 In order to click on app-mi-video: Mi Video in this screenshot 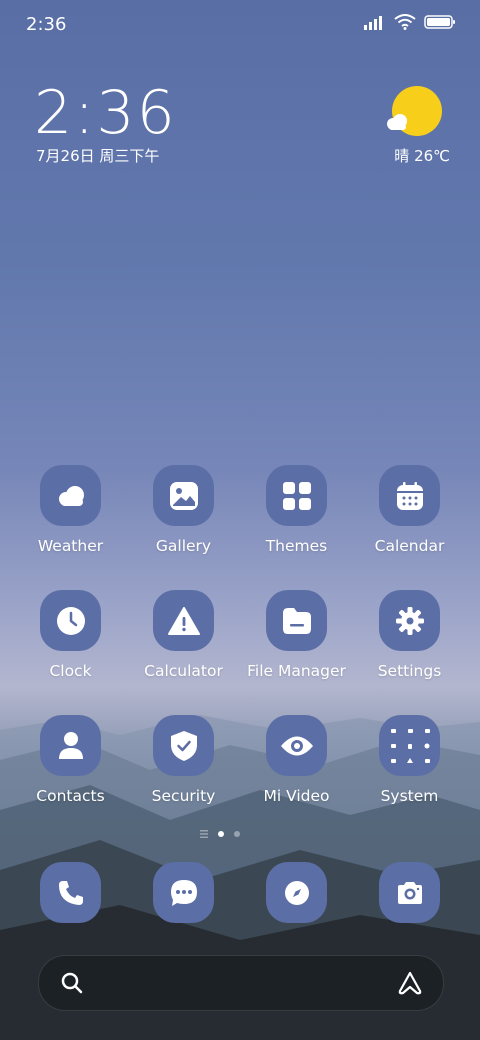, I will do `click(296, 760)`.